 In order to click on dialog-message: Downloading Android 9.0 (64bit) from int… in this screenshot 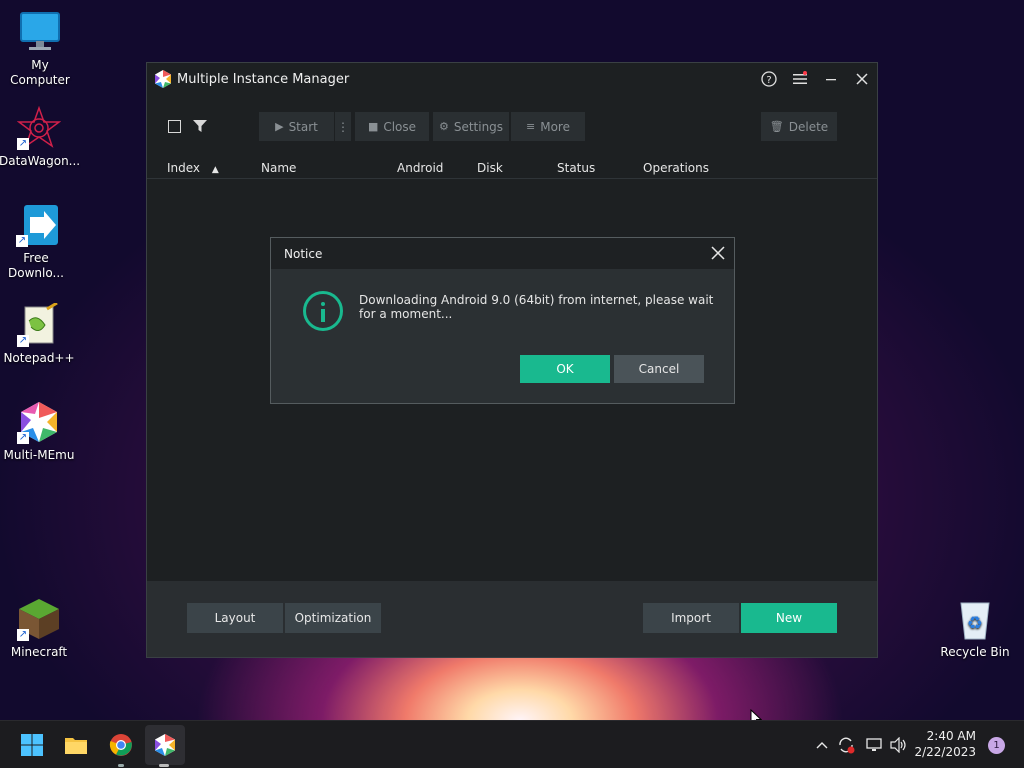, I will do `click(536, 307)`.